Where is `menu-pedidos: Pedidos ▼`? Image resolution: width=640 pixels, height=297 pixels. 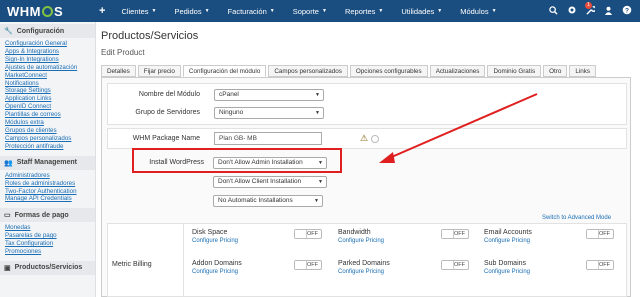
menu-pedidos: Pedidos ▼ is located at coordinates (192, 11).